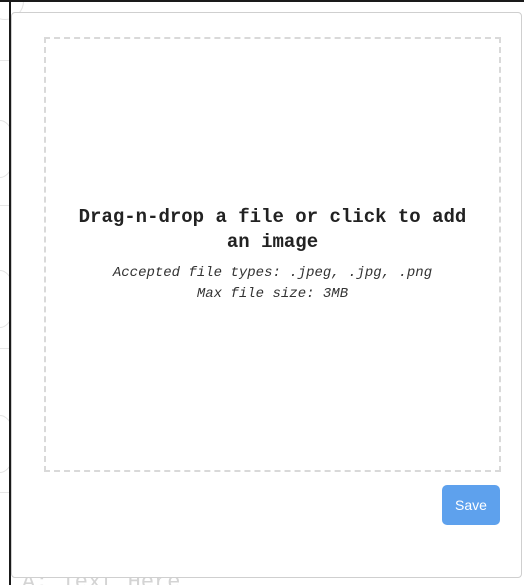  What do you see at coordinates (471, 505) in the screenshot?
I see `save-button: Save` at bounding box center [471, 505].